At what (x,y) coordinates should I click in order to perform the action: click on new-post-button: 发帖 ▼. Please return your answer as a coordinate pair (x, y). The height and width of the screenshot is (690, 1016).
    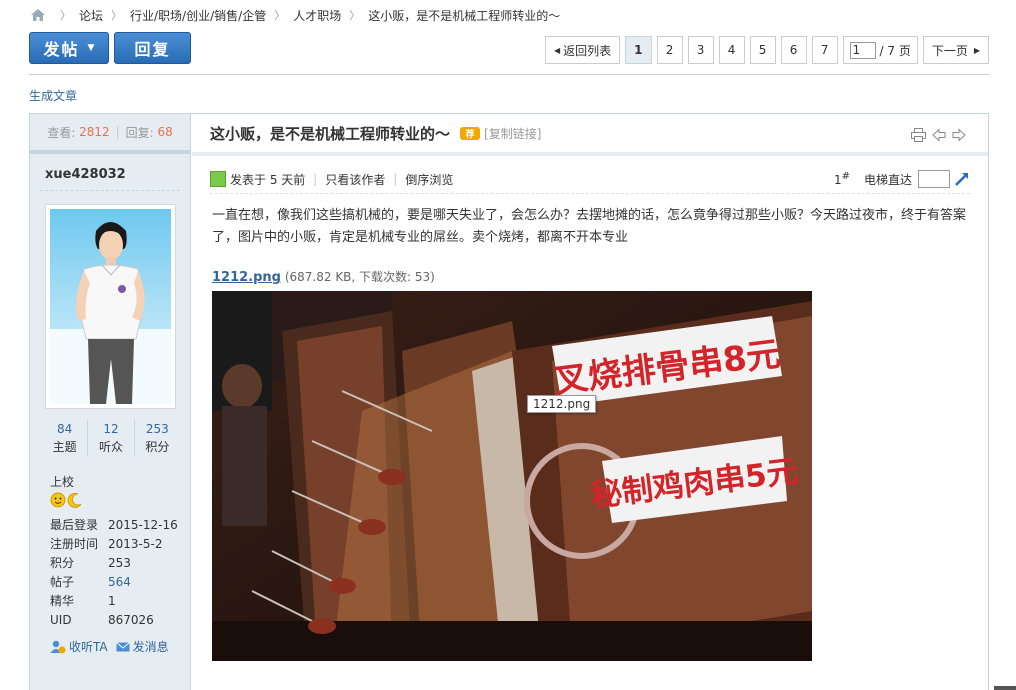
    Looking at the image, I should click on (69, 48).